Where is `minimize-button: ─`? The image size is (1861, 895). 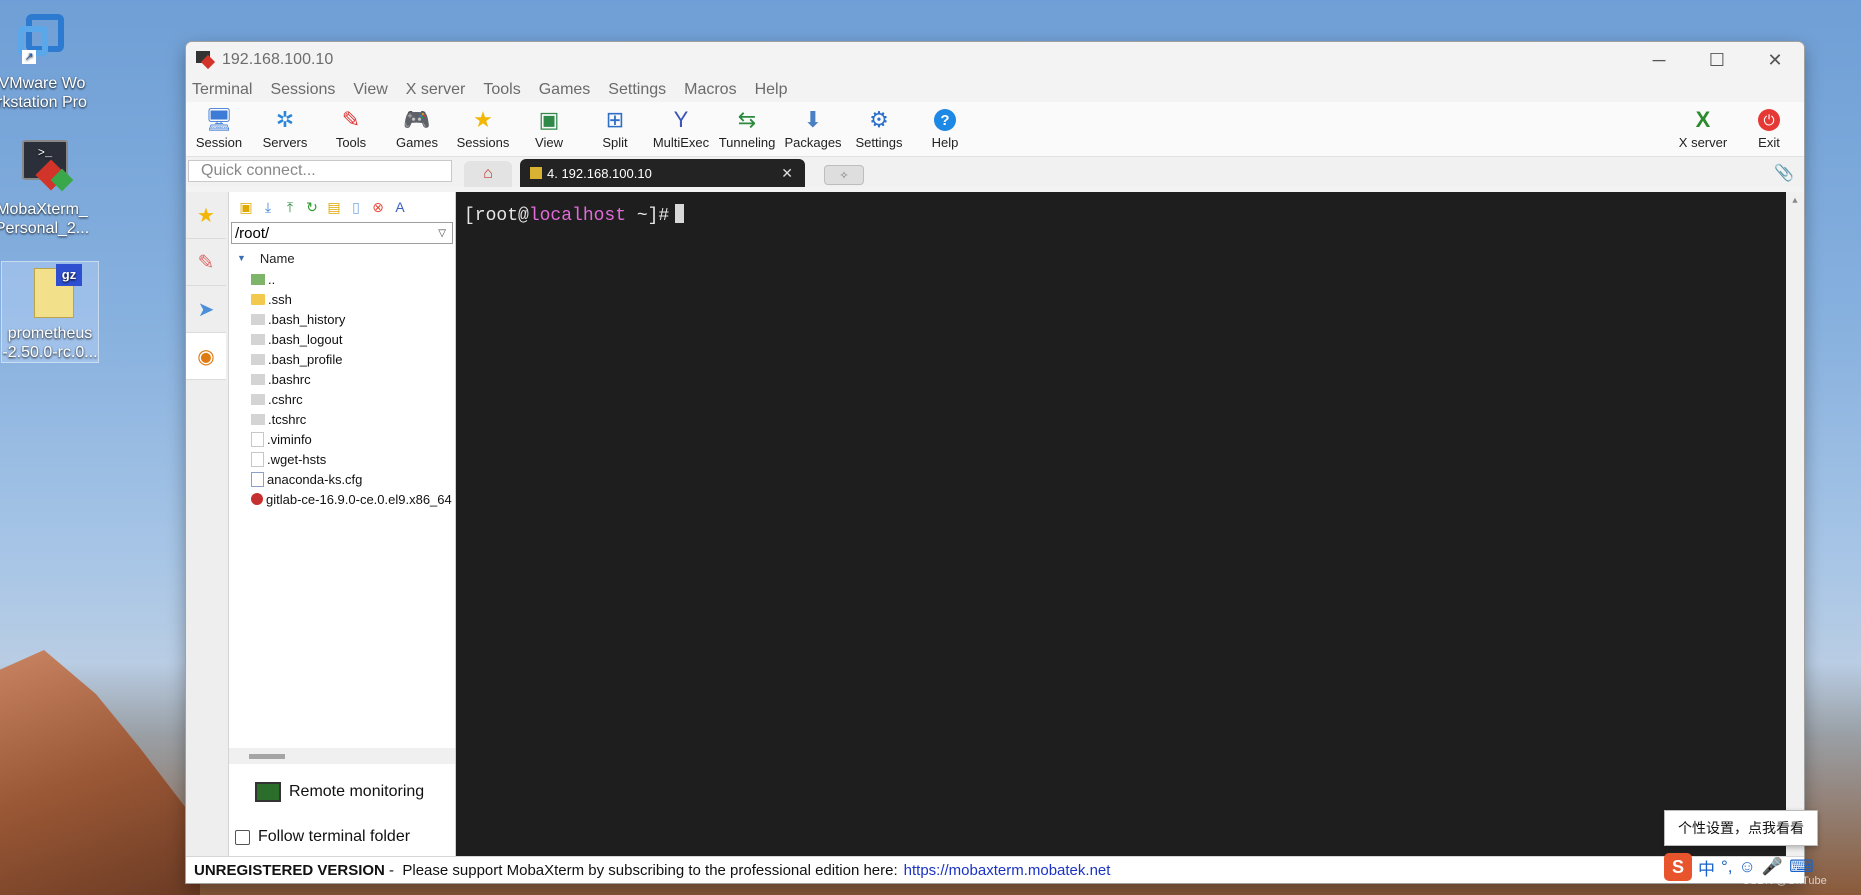 minimize-button: ─ is located at coordinates (1659, 60).